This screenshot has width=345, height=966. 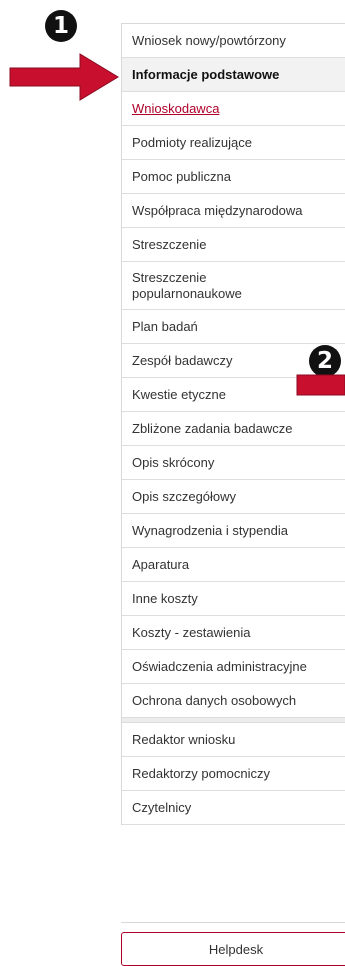 What do you see at coordinates (233, 211) in the screenshot?
I see `menu-item-wspolpraca-miedzynarodowa: Współpraca międzynarodowa` at bounding box center [233, 211].